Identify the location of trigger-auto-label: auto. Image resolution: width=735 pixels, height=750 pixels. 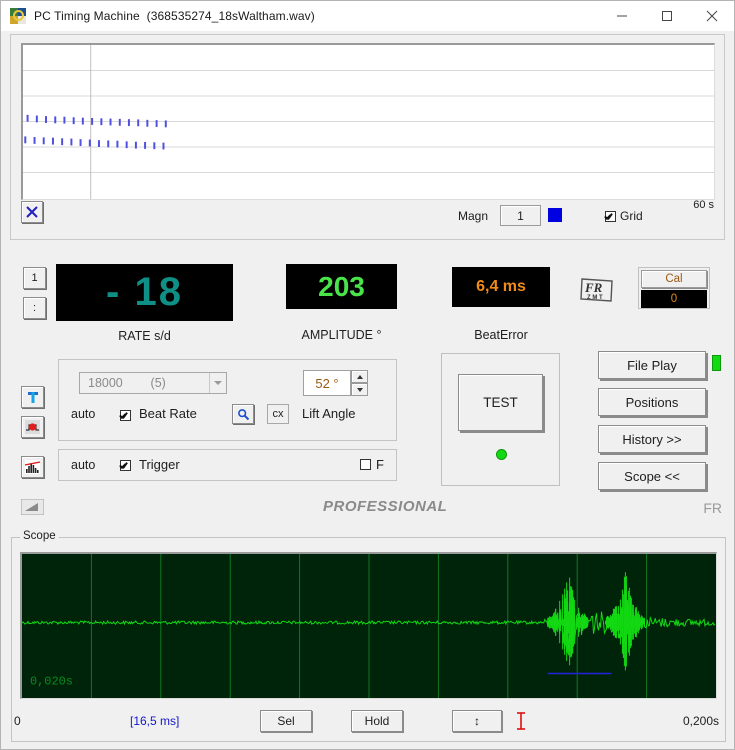
(83, 465).